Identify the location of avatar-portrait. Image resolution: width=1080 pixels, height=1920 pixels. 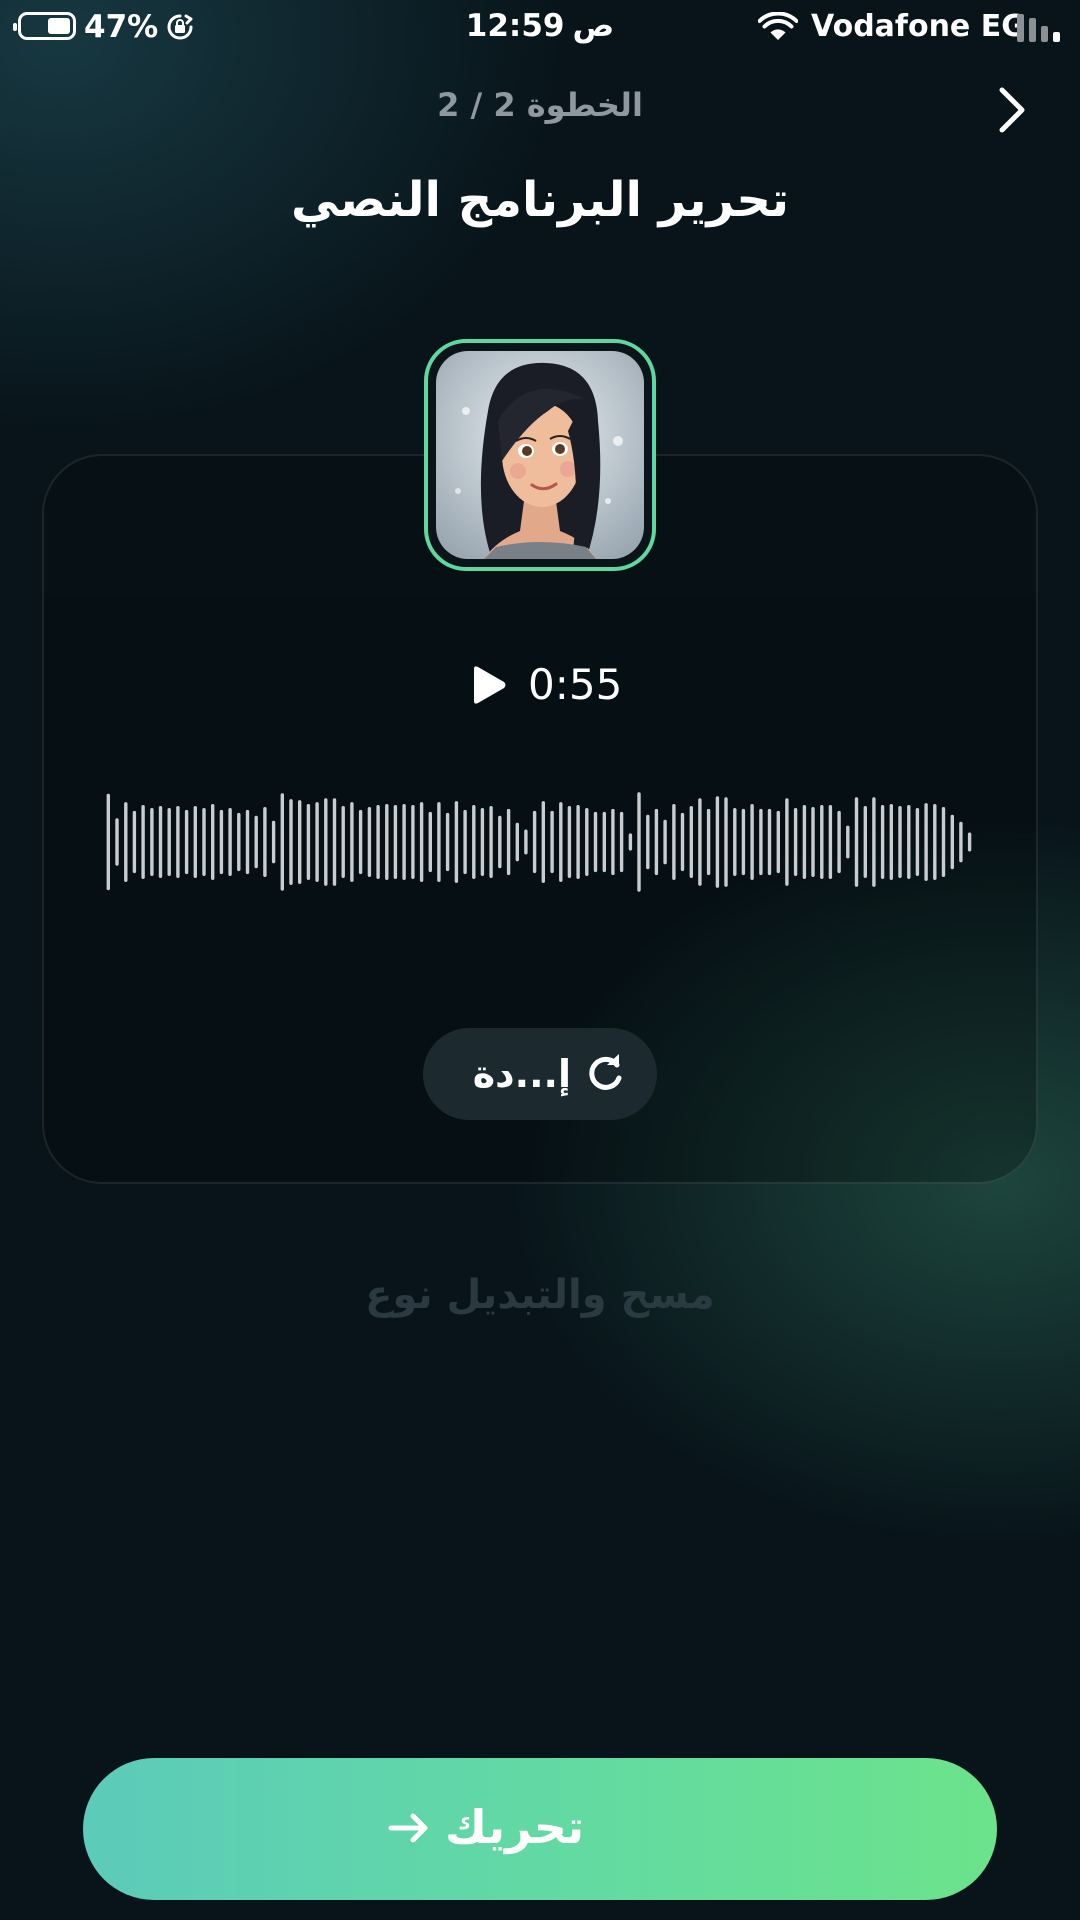
(540, 455).